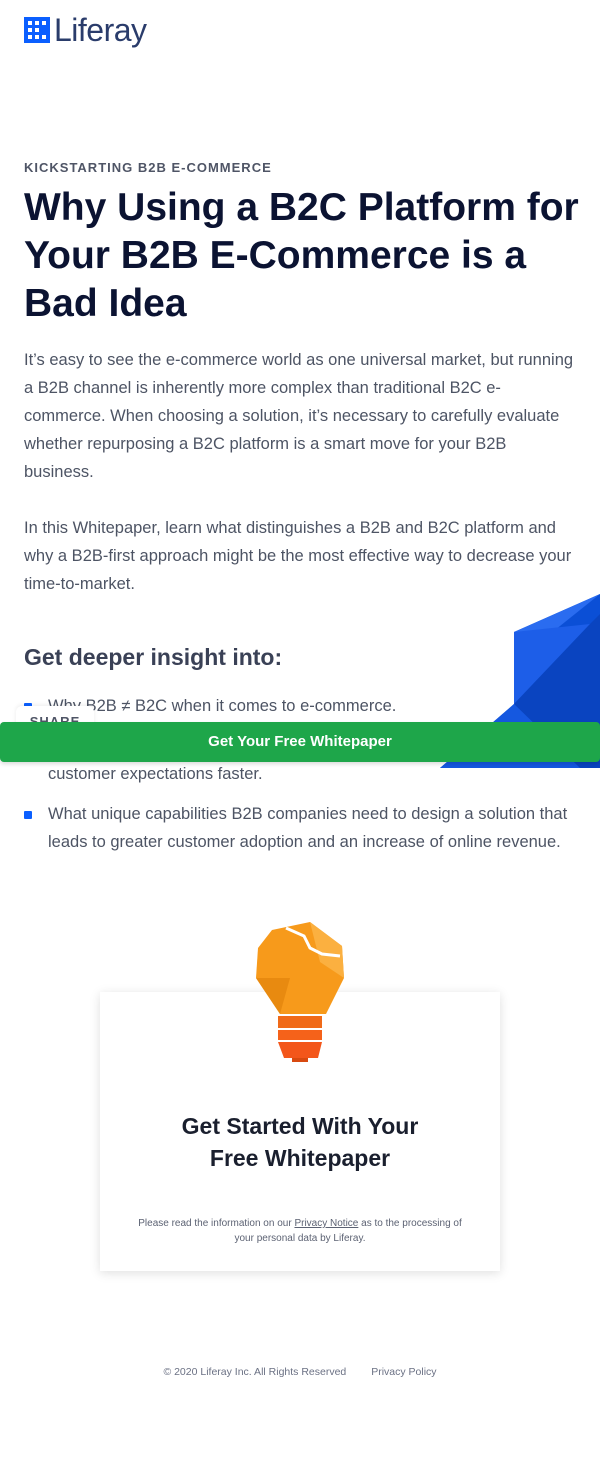 The width and height of the screenshot is (600, 1458). I want to click on form-card-title: Get Started With Your Free Whitepaper, so click(300, 1142).